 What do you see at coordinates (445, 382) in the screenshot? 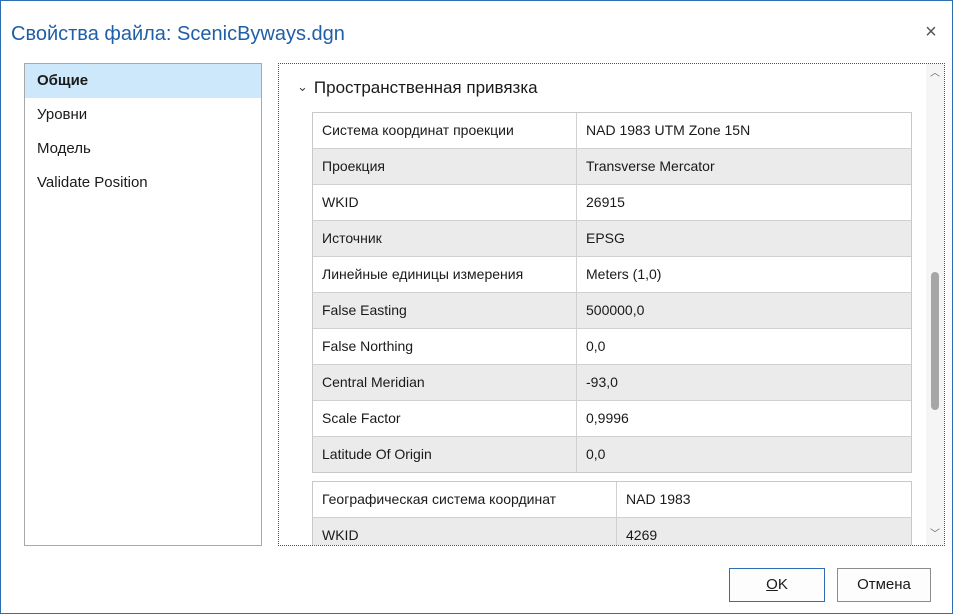
I see `property-name: Central Meridian` at bounding box center [445, 382].